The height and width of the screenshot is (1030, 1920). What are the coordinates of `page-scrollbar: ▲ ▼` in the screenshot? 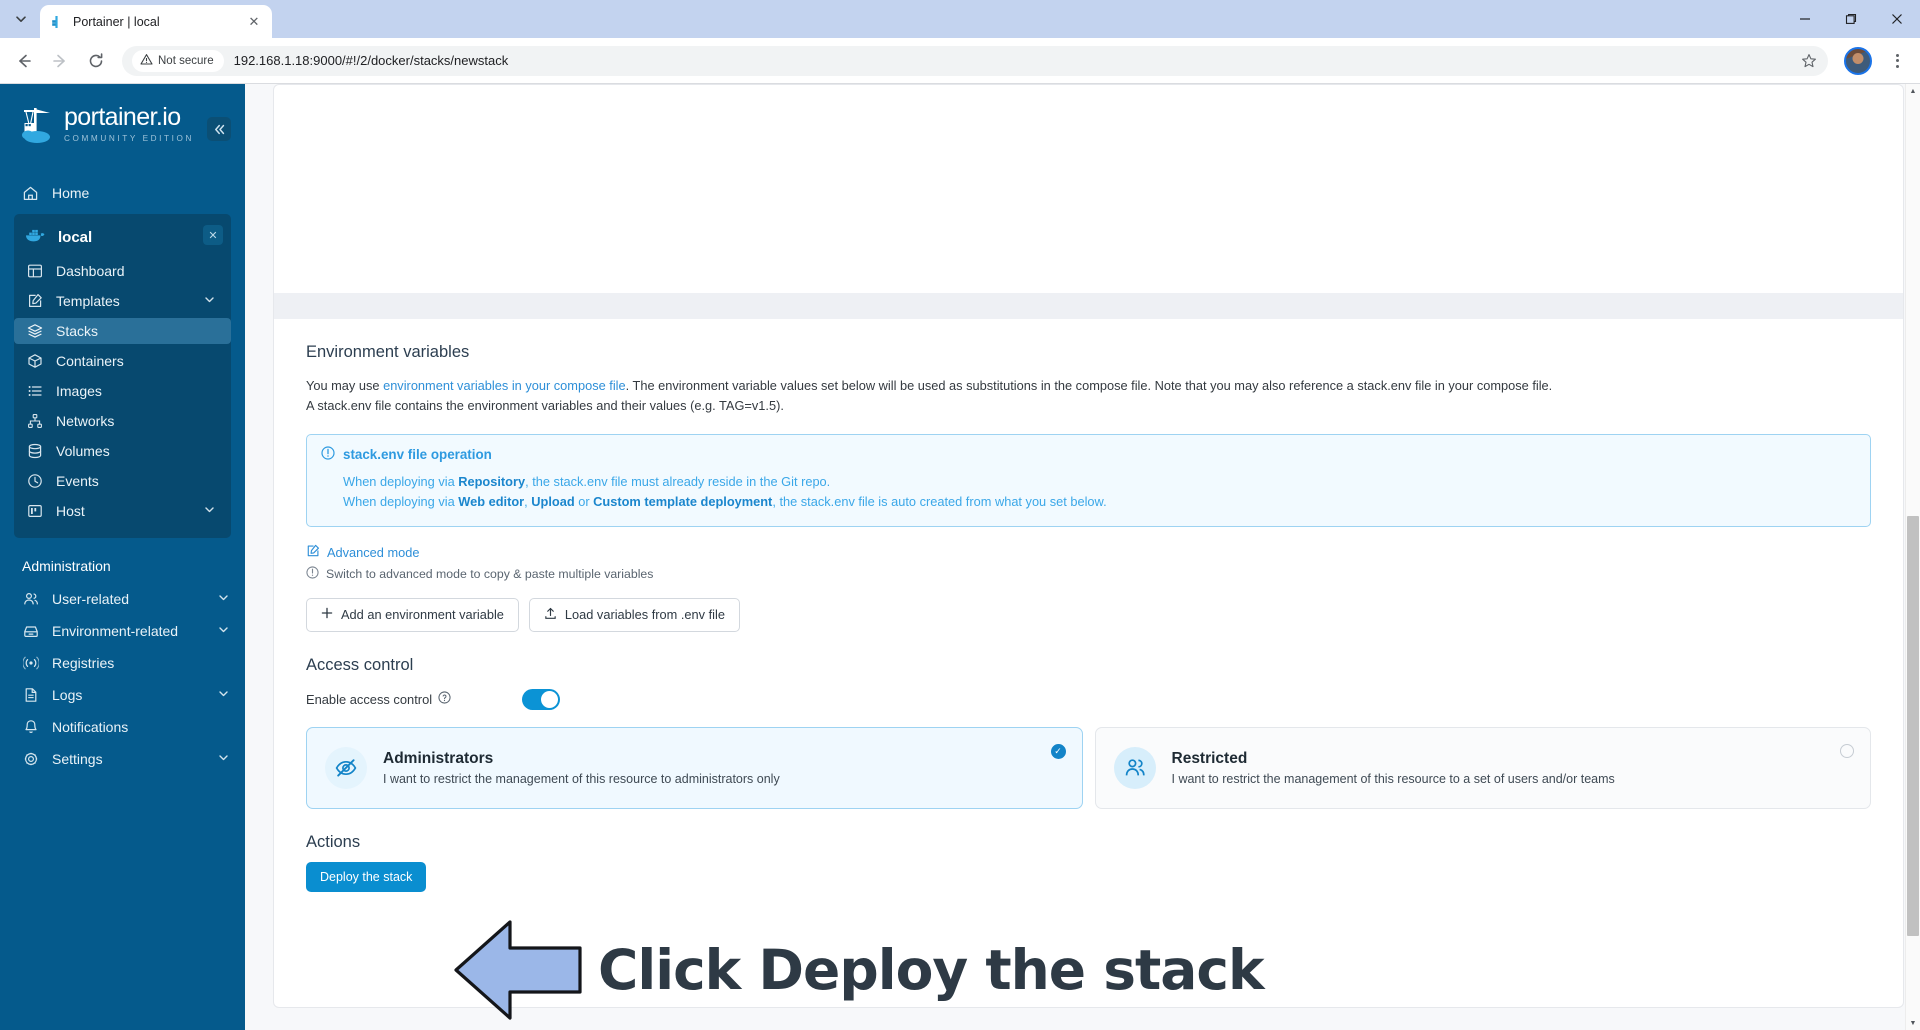 It's located at (1912, 557).